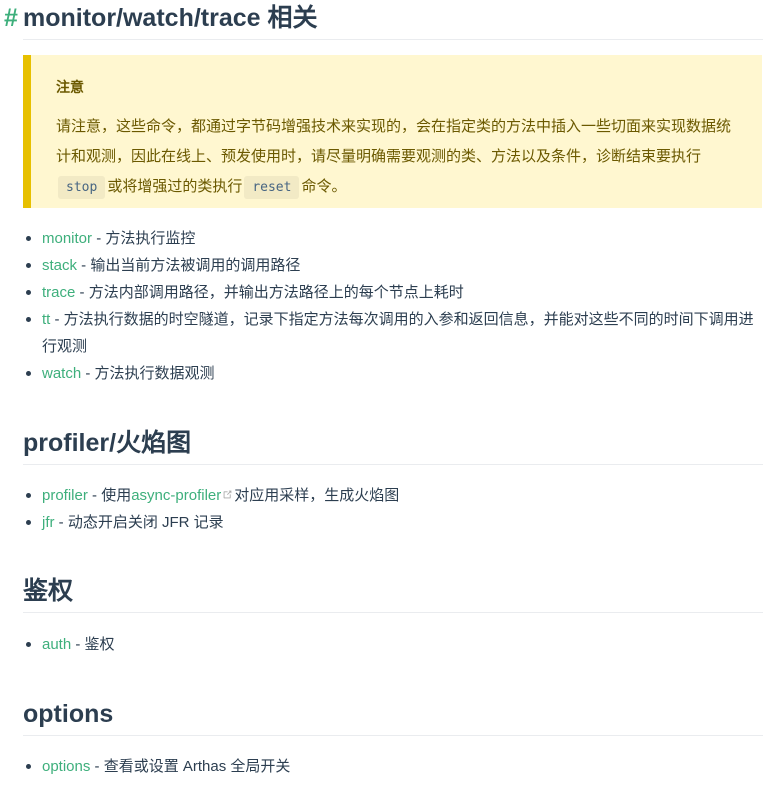  Describe the element at coordinates (93, 644) in the screenshot. I see `command-desc: - 鉴权` at that location.